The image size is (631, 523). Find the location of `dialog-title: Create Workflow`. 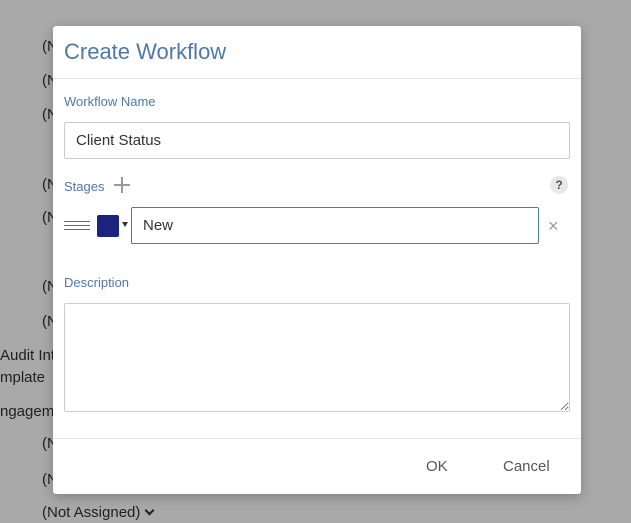

dialog-title: Create Workflow is located at coordinates (145, 51).